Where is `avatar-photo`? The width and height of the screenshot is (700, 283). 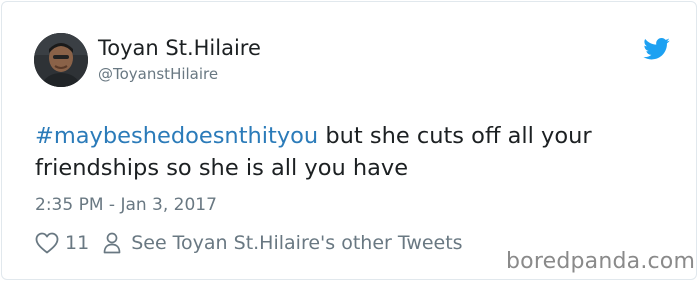
avatar-photo is located at coordinates (61, 60).